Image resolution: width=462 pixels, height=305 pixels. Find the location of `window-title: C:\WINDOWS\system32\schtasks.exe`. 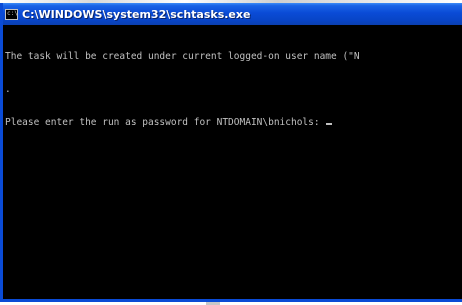

window-title: C:\WINDOWS\system32\schtasks.exe is located at coordinates (136, 14).